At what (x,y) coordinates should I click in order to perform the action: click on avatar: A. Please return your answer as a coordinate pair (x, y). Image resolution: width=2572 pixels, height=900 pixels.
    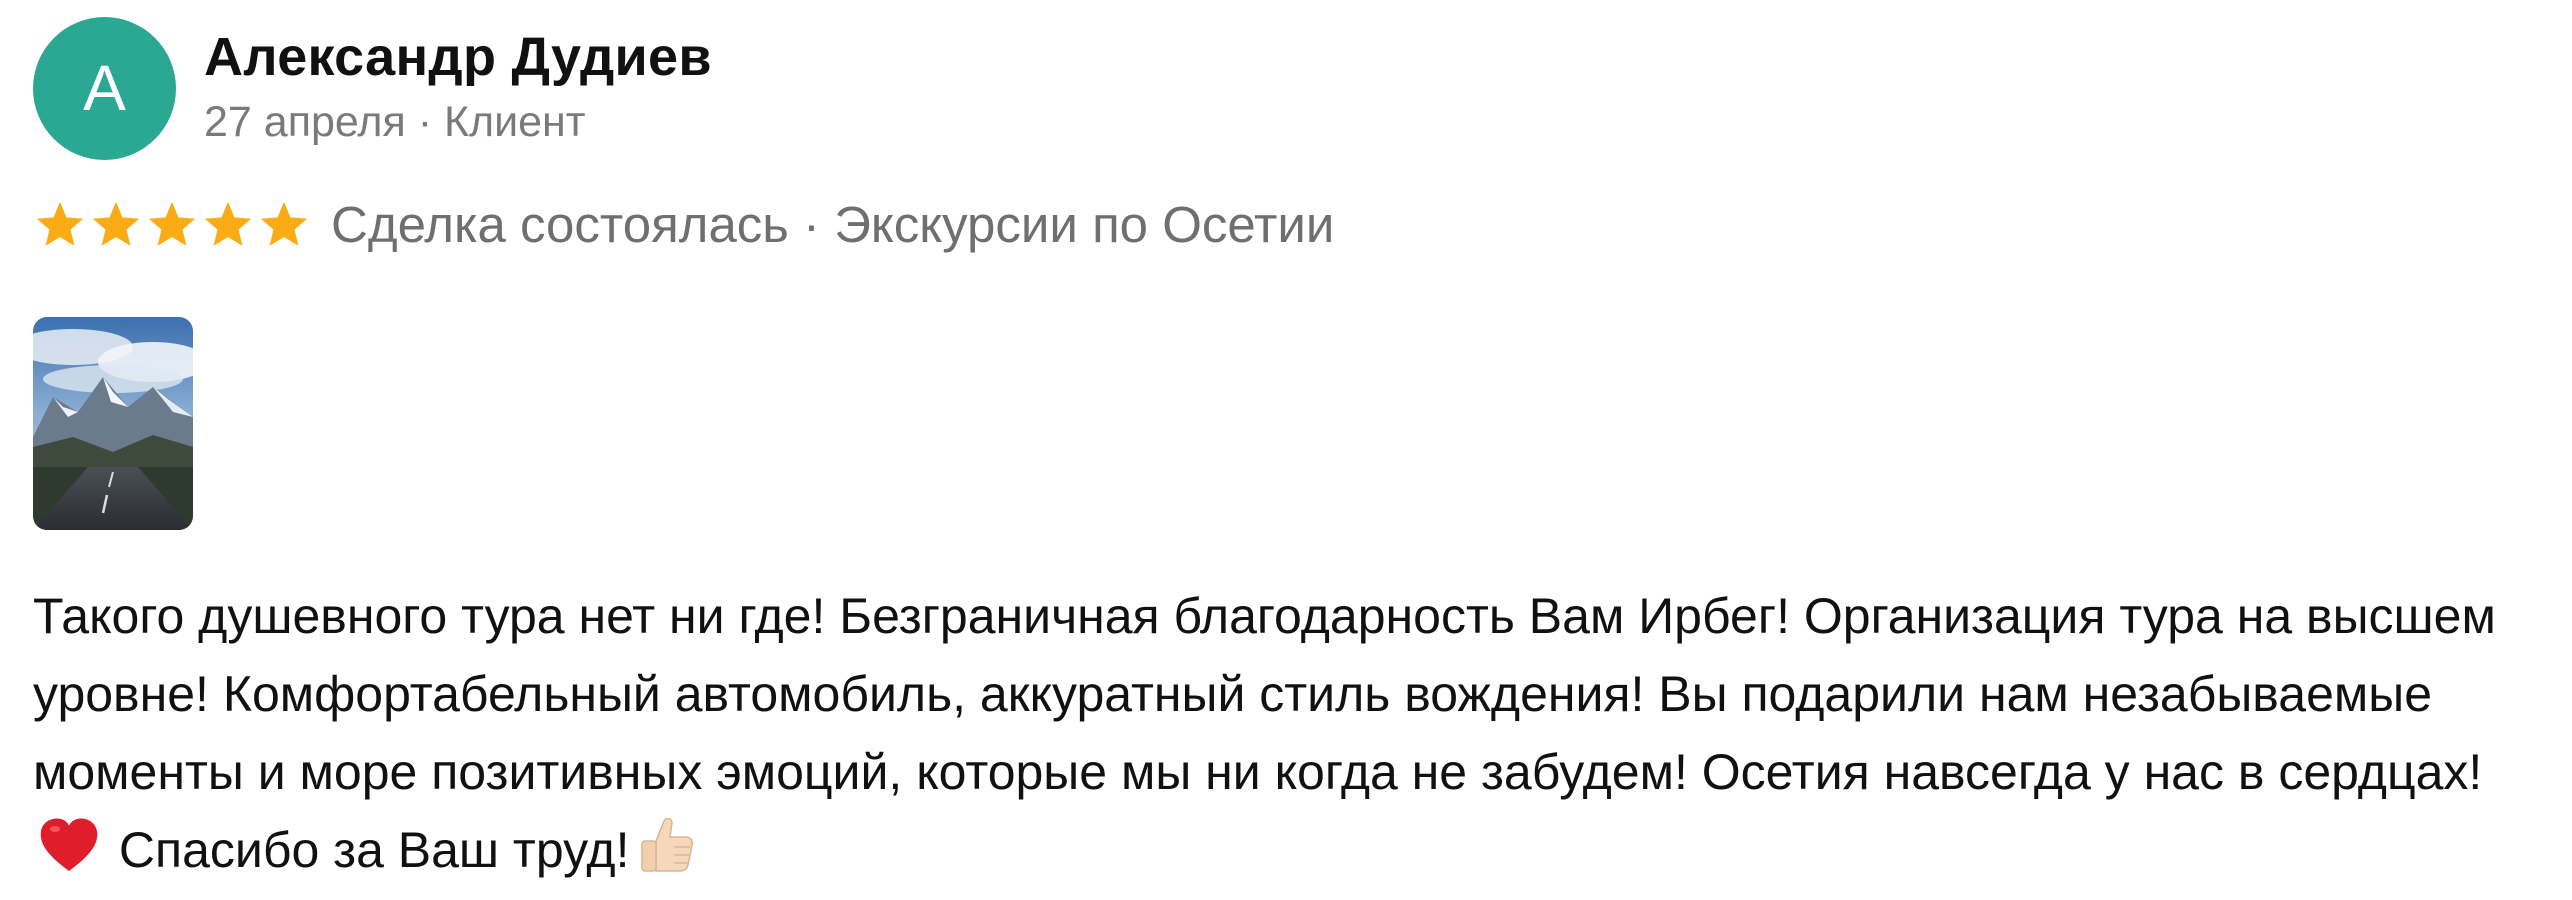
    Looking at the image, I should click on (104, 88).